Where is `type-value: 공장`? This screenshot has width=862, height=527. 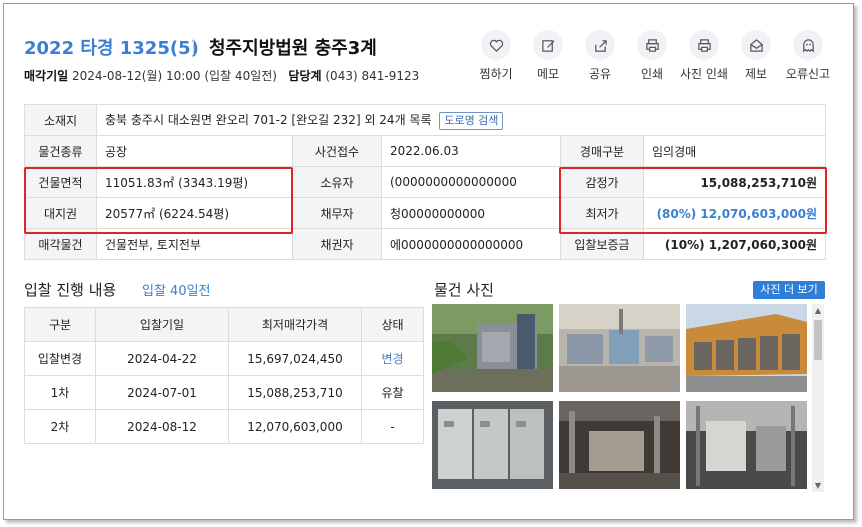 type-value: 공장 is located at coordinates (194, 151).